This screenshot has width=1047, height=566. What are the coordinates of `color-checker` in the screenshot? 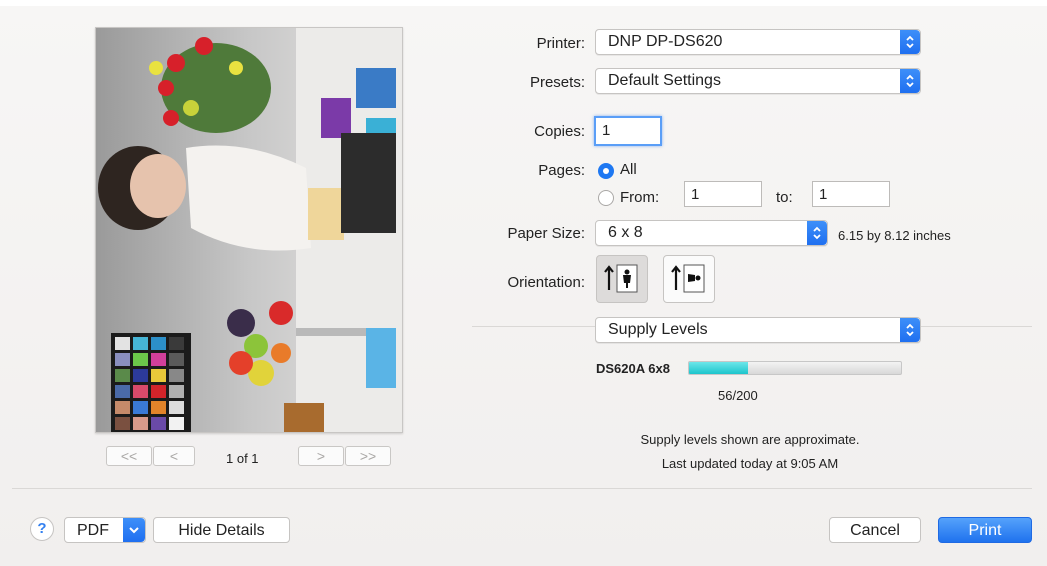 It's located at (151, 382).